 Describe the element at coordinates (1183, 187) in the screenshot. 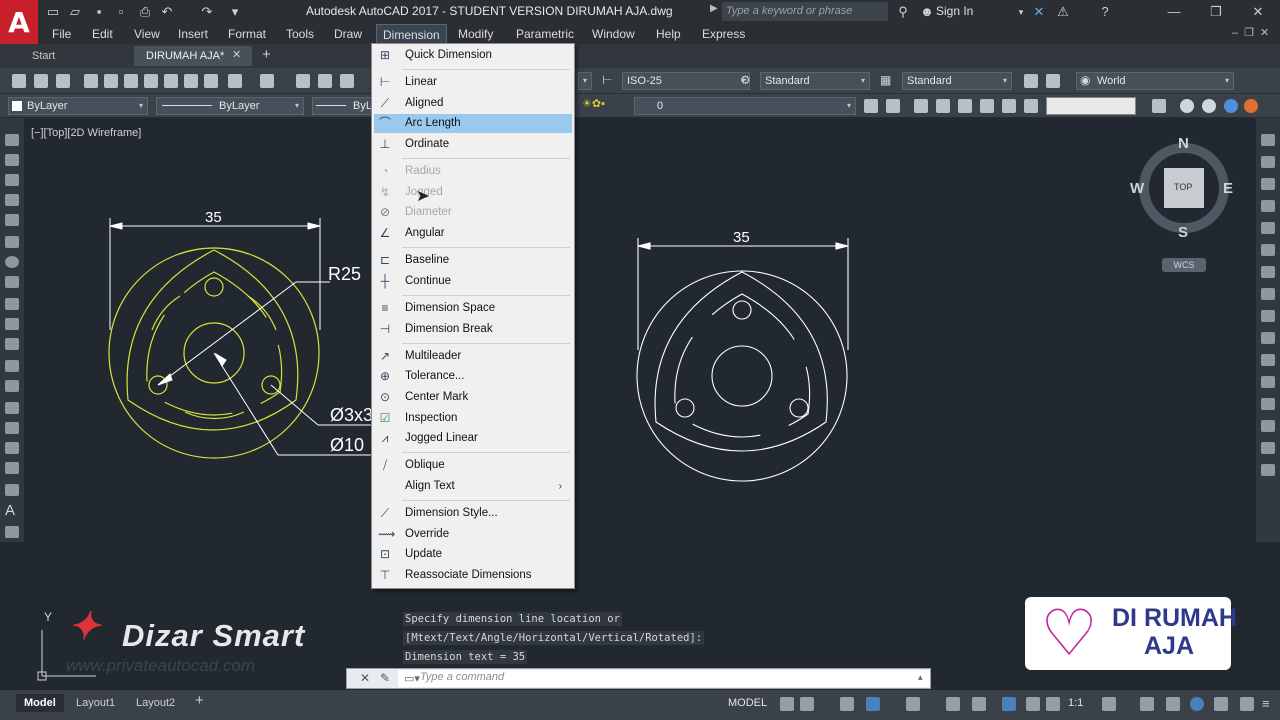

I see `viewcube-top: TOP` at that location.